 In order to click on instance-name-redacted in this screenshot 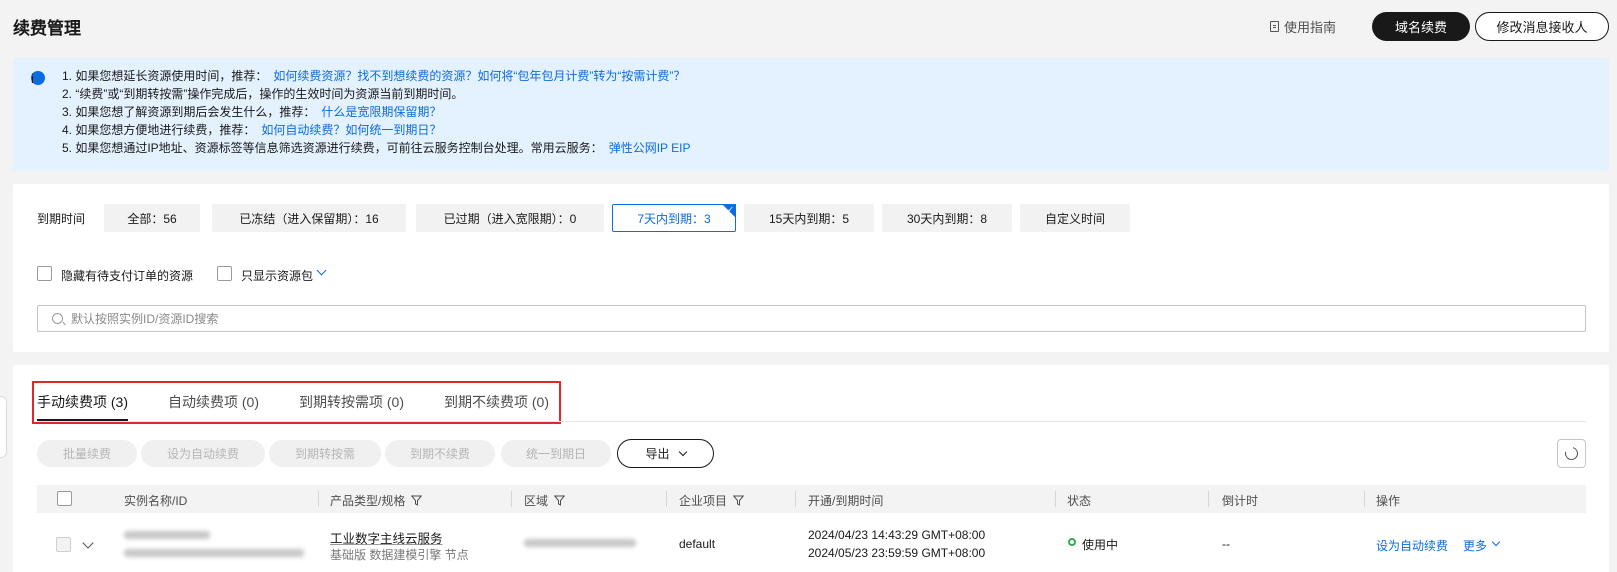, I will do `click(167, 535)`.